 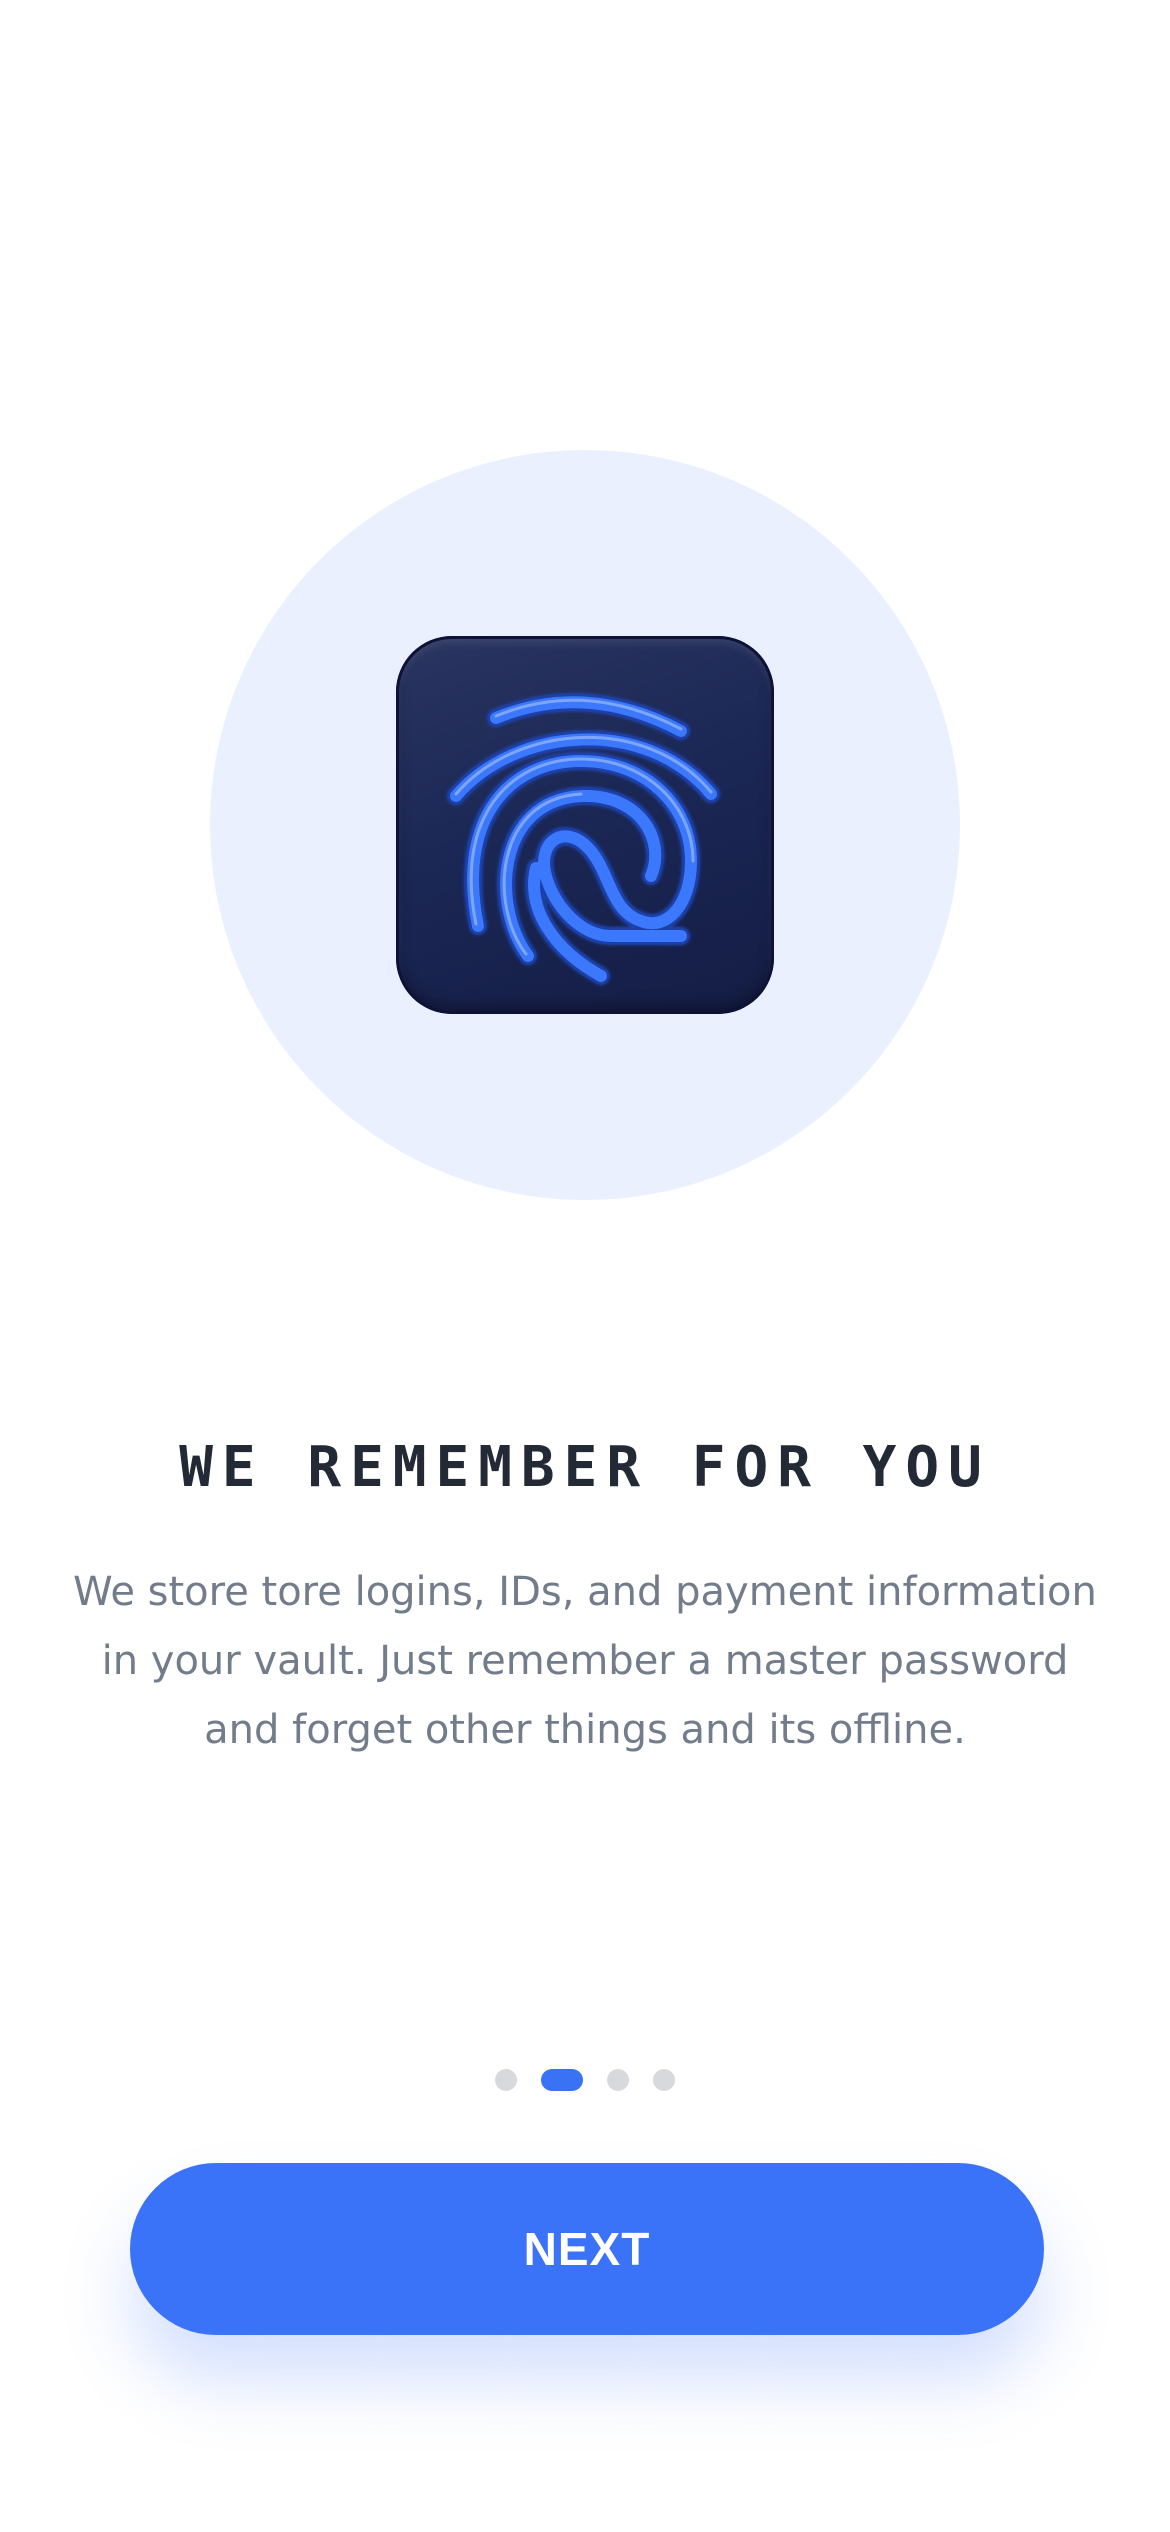 I want to click on onboarding-title: WE REMEMBER FOR YOU, so click(x=585, y=1467).